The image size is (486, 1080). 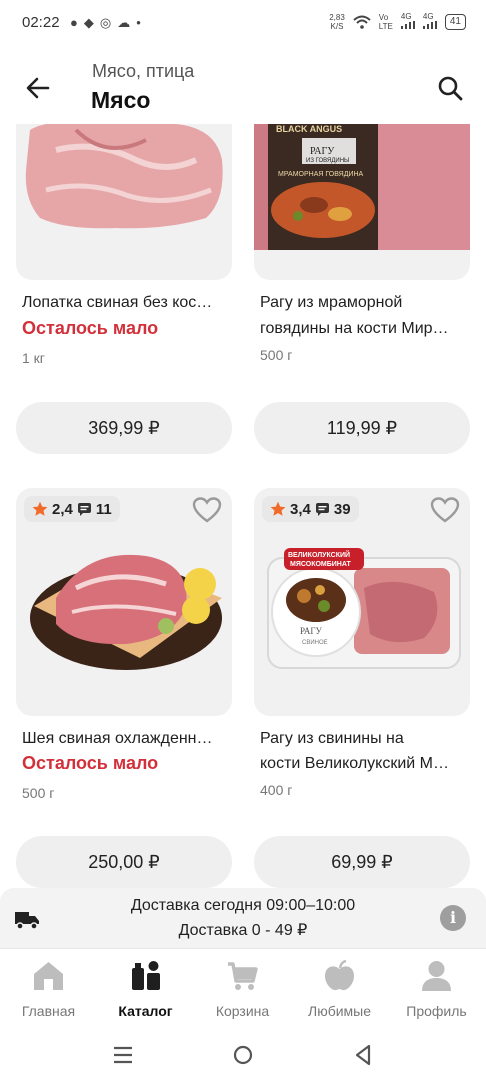 I want to click on system-navigation, so click(x=243, y=1056).